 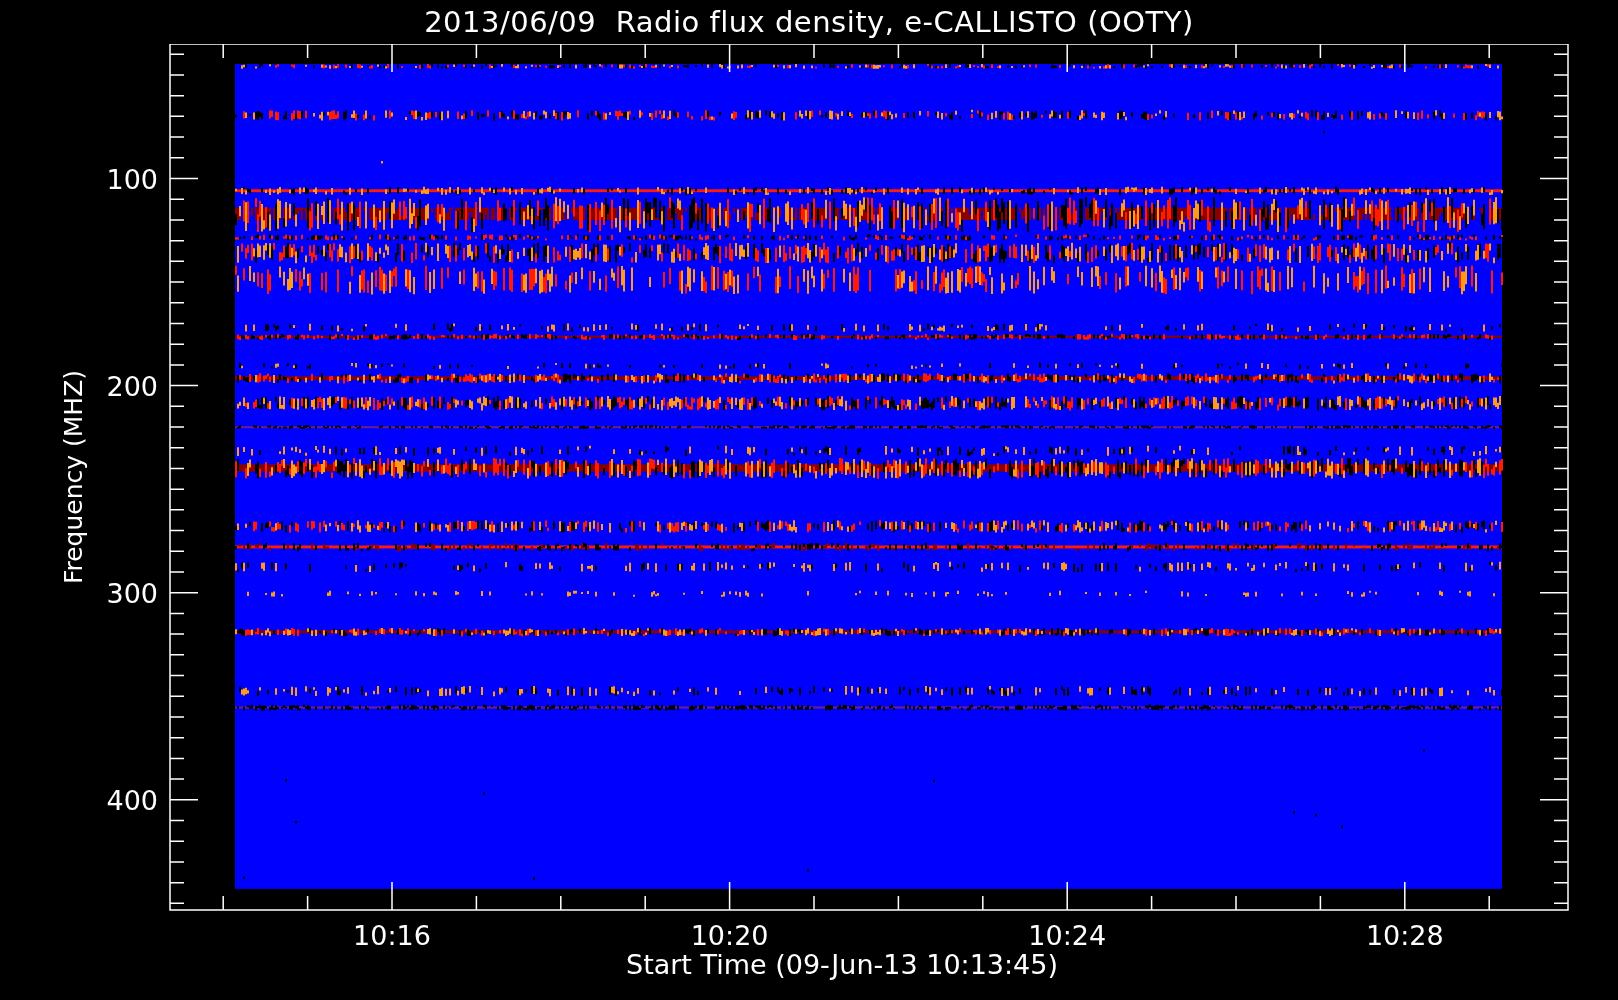 I want to click on y-tick-label: 100, so click(x=132, y=179).